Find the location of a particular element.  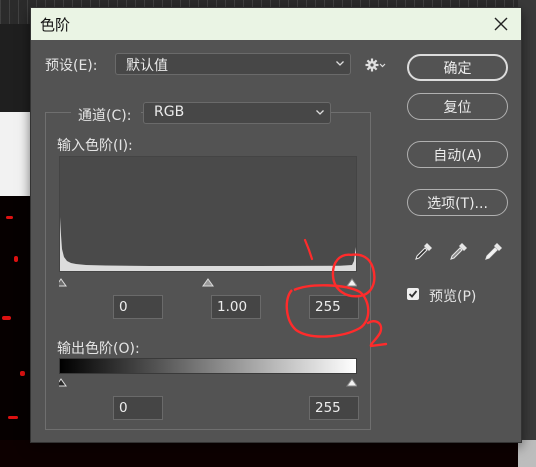

close-icon is located at coordinates (501, 24).